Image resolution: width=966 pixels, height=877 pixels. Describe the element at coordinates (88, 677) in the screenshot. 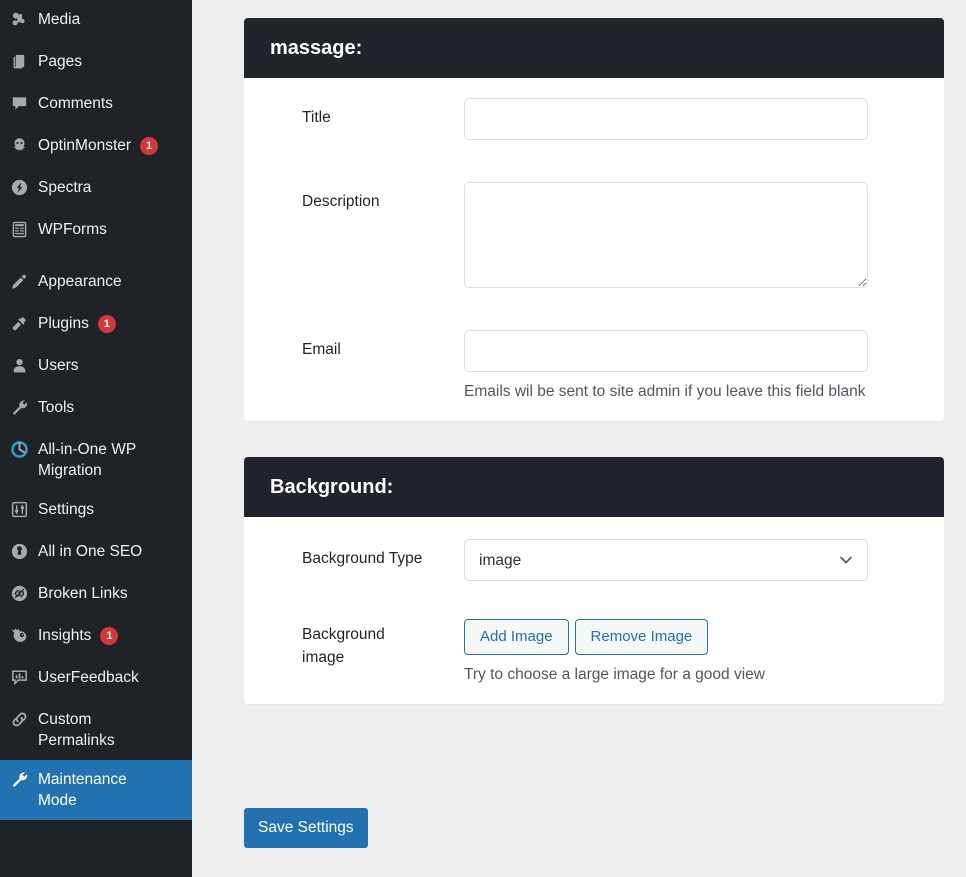

I see `sidebar-item-text: UserFeedback` at that location.